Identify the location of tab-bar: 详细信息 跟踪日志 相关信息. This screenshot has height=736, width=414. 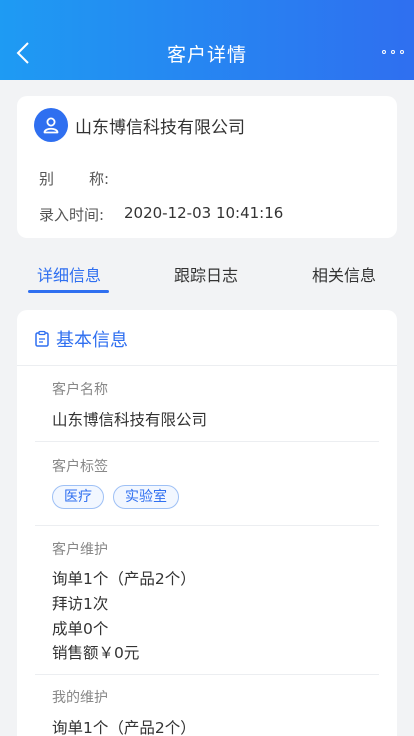
(207, 274).